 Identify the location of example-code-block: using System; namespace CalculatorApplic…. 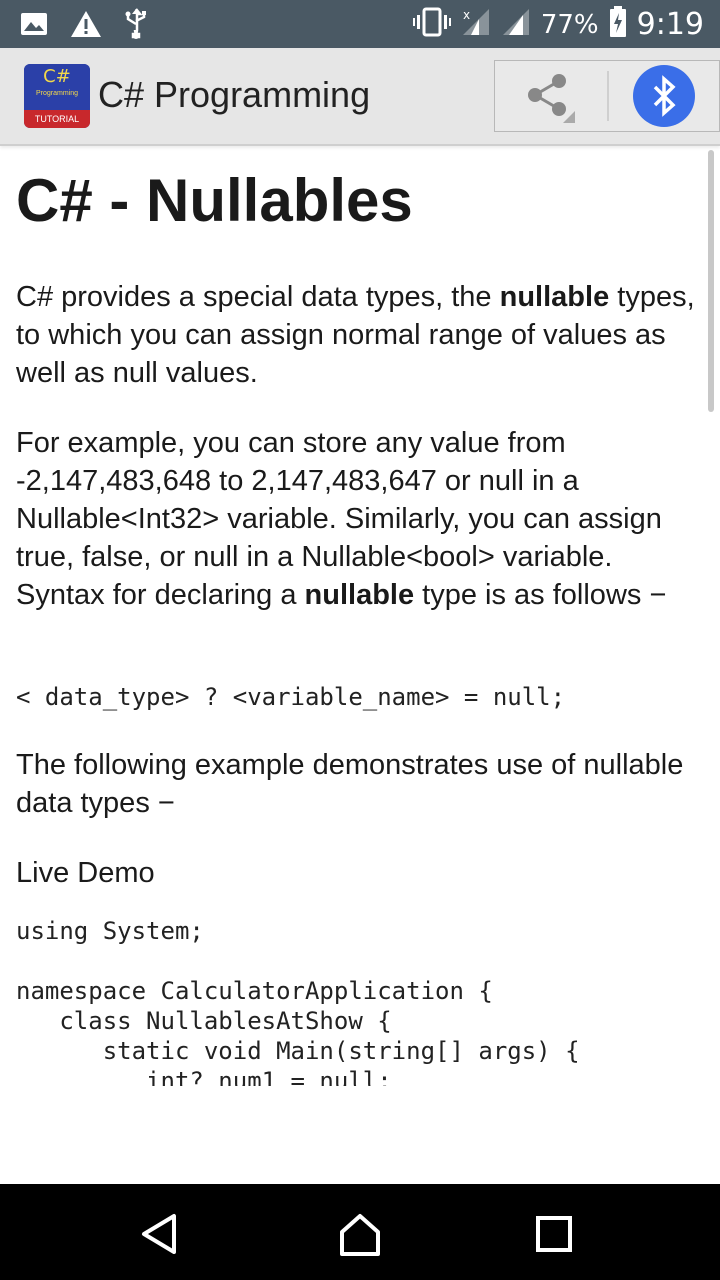
(298, 1001).